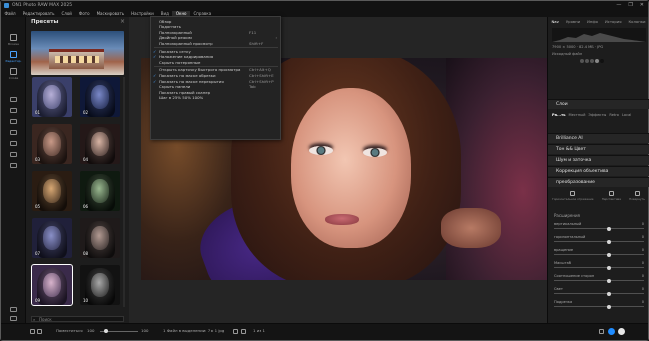  I want to click on brush-icon, so click(13, 121).